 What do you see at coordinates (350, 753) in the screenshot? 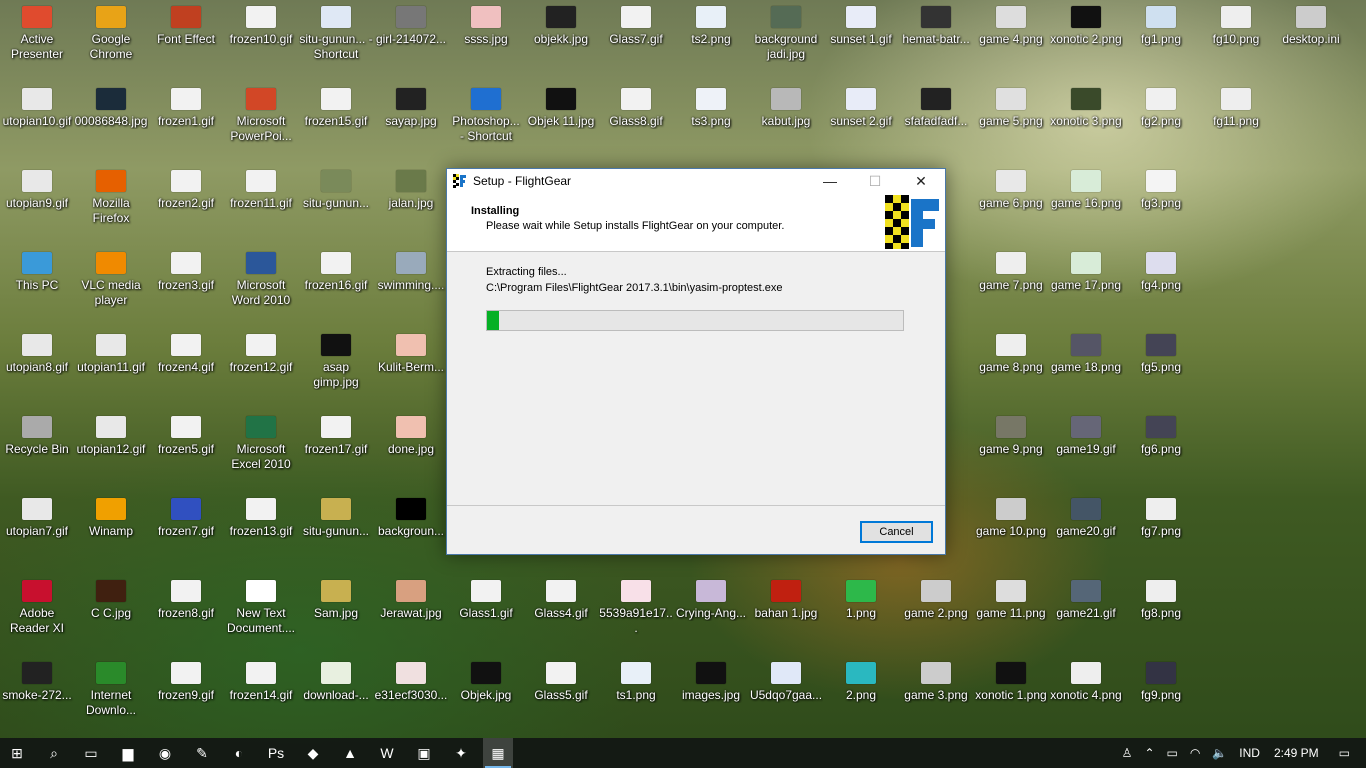
I see `app2-taskbar: ▲` at bounding box center [350, 753].